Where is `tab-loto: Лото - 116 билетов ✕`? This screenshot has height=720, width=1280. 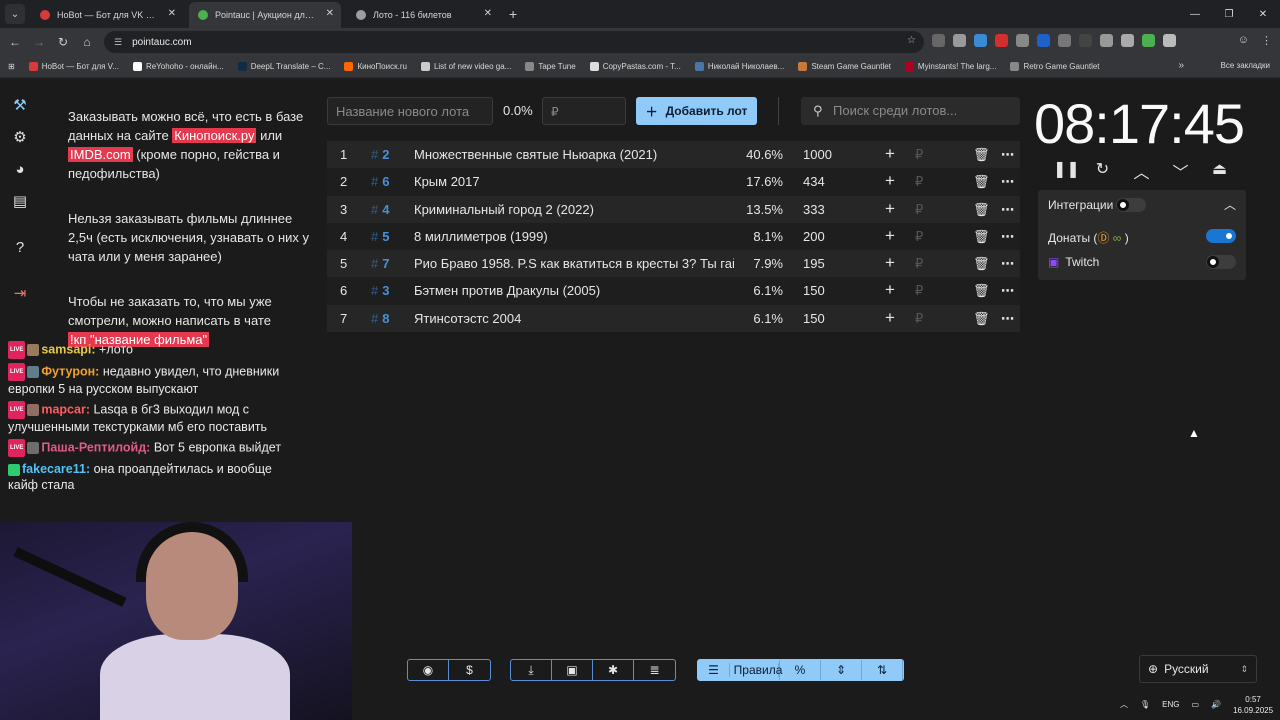
tab-loto: Лото - 116 билетов ✕ is located at coordinates (423, 15).